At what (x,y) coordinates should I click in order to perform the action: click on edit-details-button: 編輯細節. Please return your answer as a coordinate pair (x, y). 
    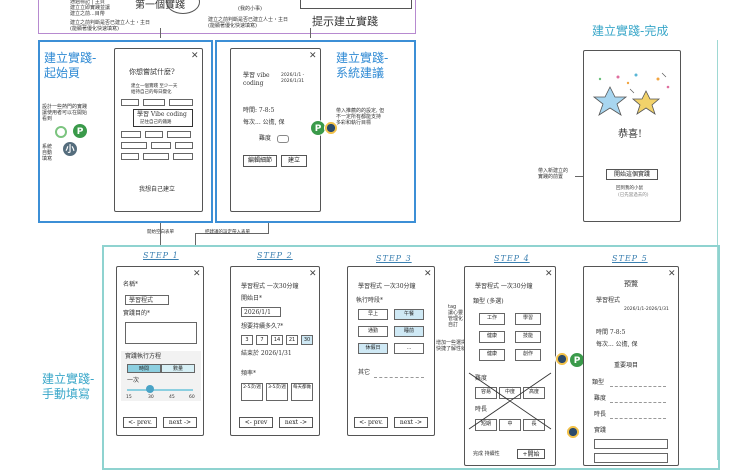
    Looking at the image, I should click on (260, 161).